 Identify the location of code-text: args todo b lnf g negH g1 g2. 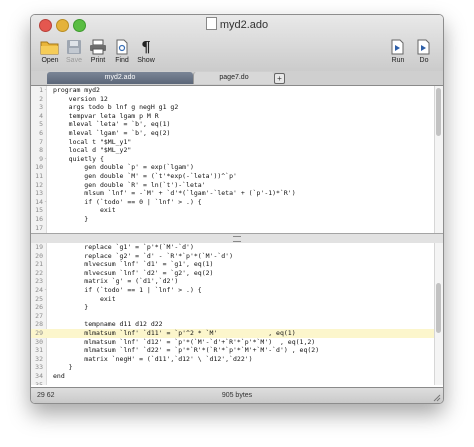
(116, 107).